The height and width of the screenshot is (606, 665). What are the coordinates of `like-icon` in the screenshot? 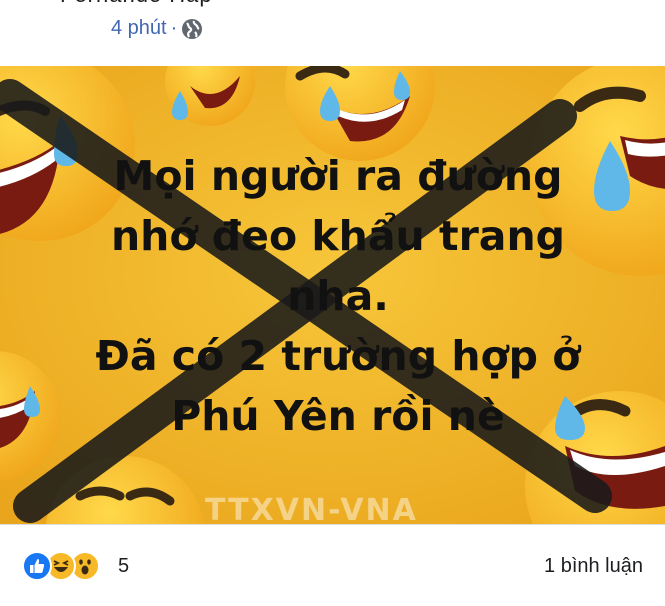 It's located at (37, 566).